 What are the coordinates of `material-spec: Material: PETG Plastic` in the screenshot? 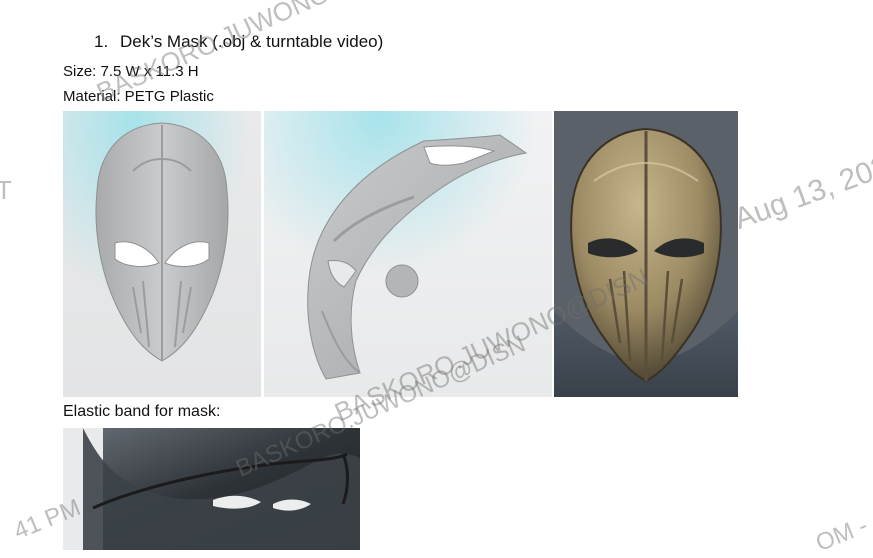 It's located at (138, 96).